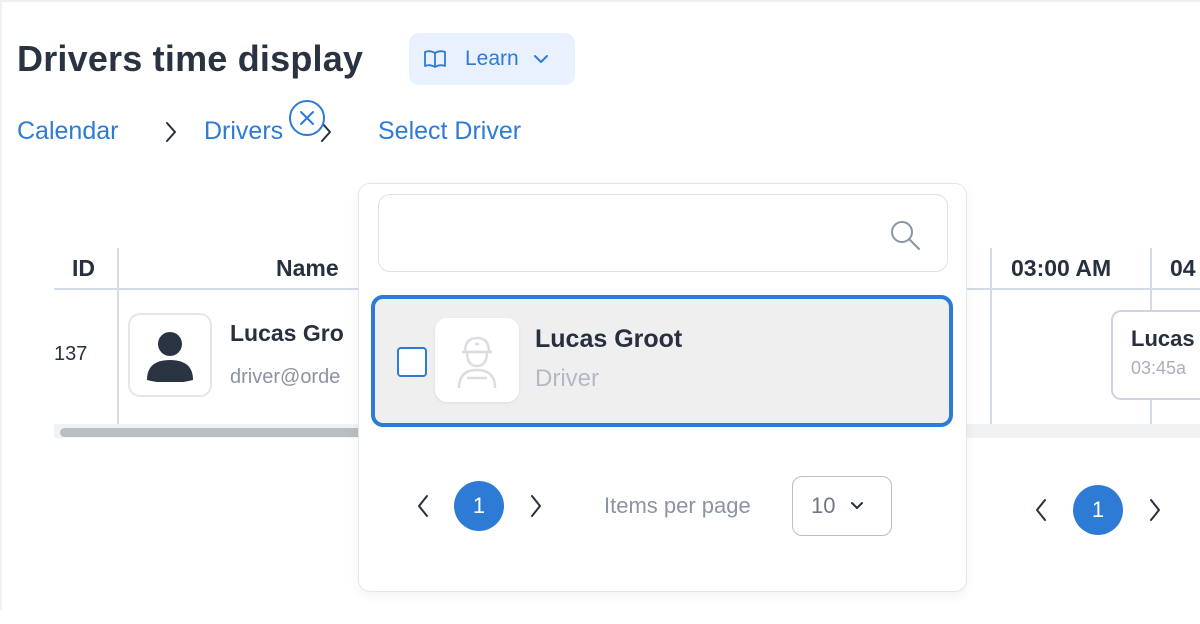  Describe the element at coordinates (1061, 267) in the screenshot. I see `column-header-time-0300: 03:00 AM` at that location.